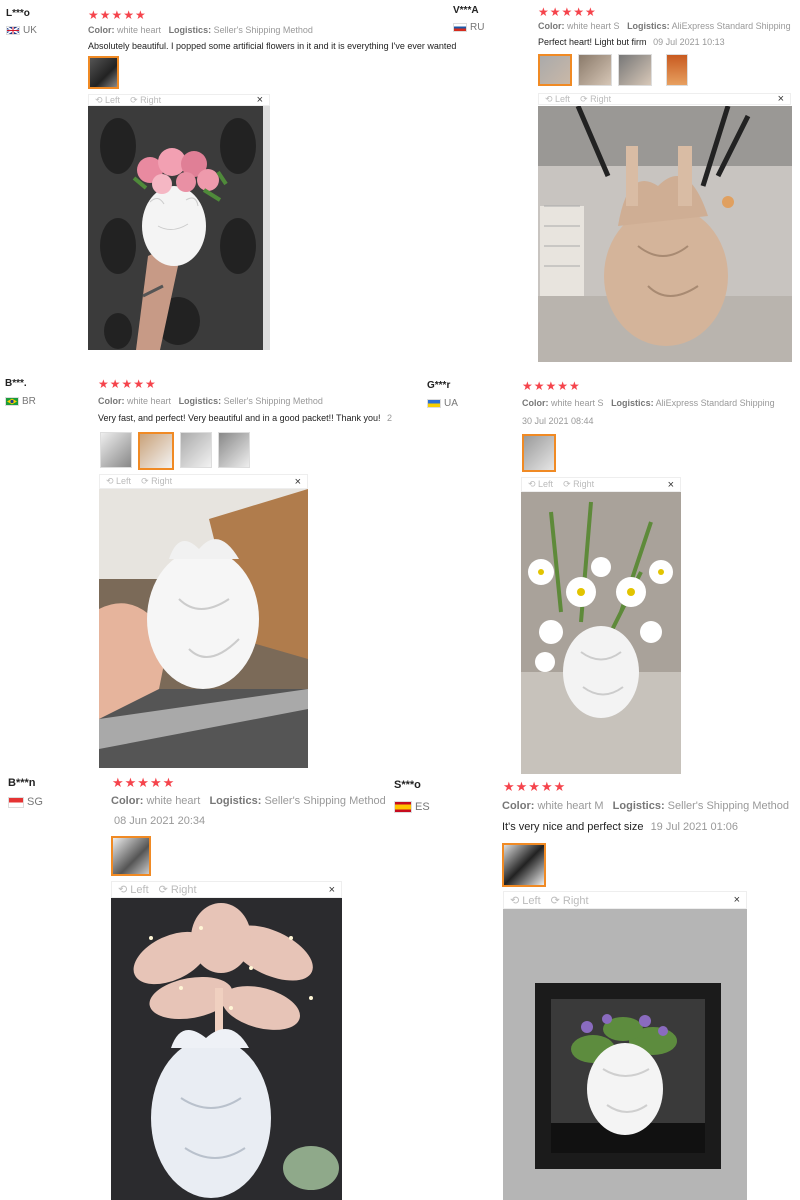  What do you see at coordinates (13, 30) in the screenshot?
I see `uk-flag-icon` at bounding box center [13, 30].